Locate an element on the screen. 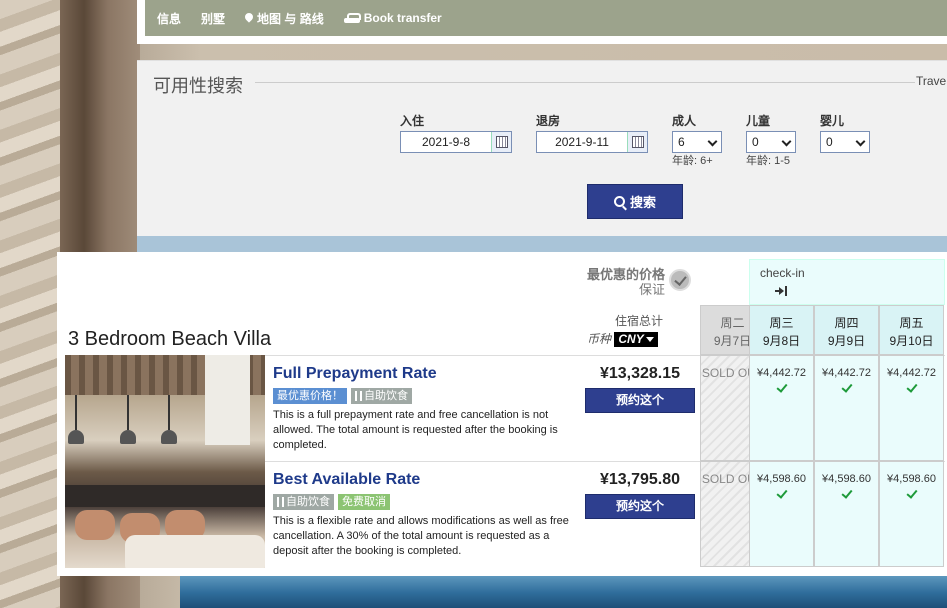  rate-total-price: ¥13,328.15 is located at coordinates (640, 373).